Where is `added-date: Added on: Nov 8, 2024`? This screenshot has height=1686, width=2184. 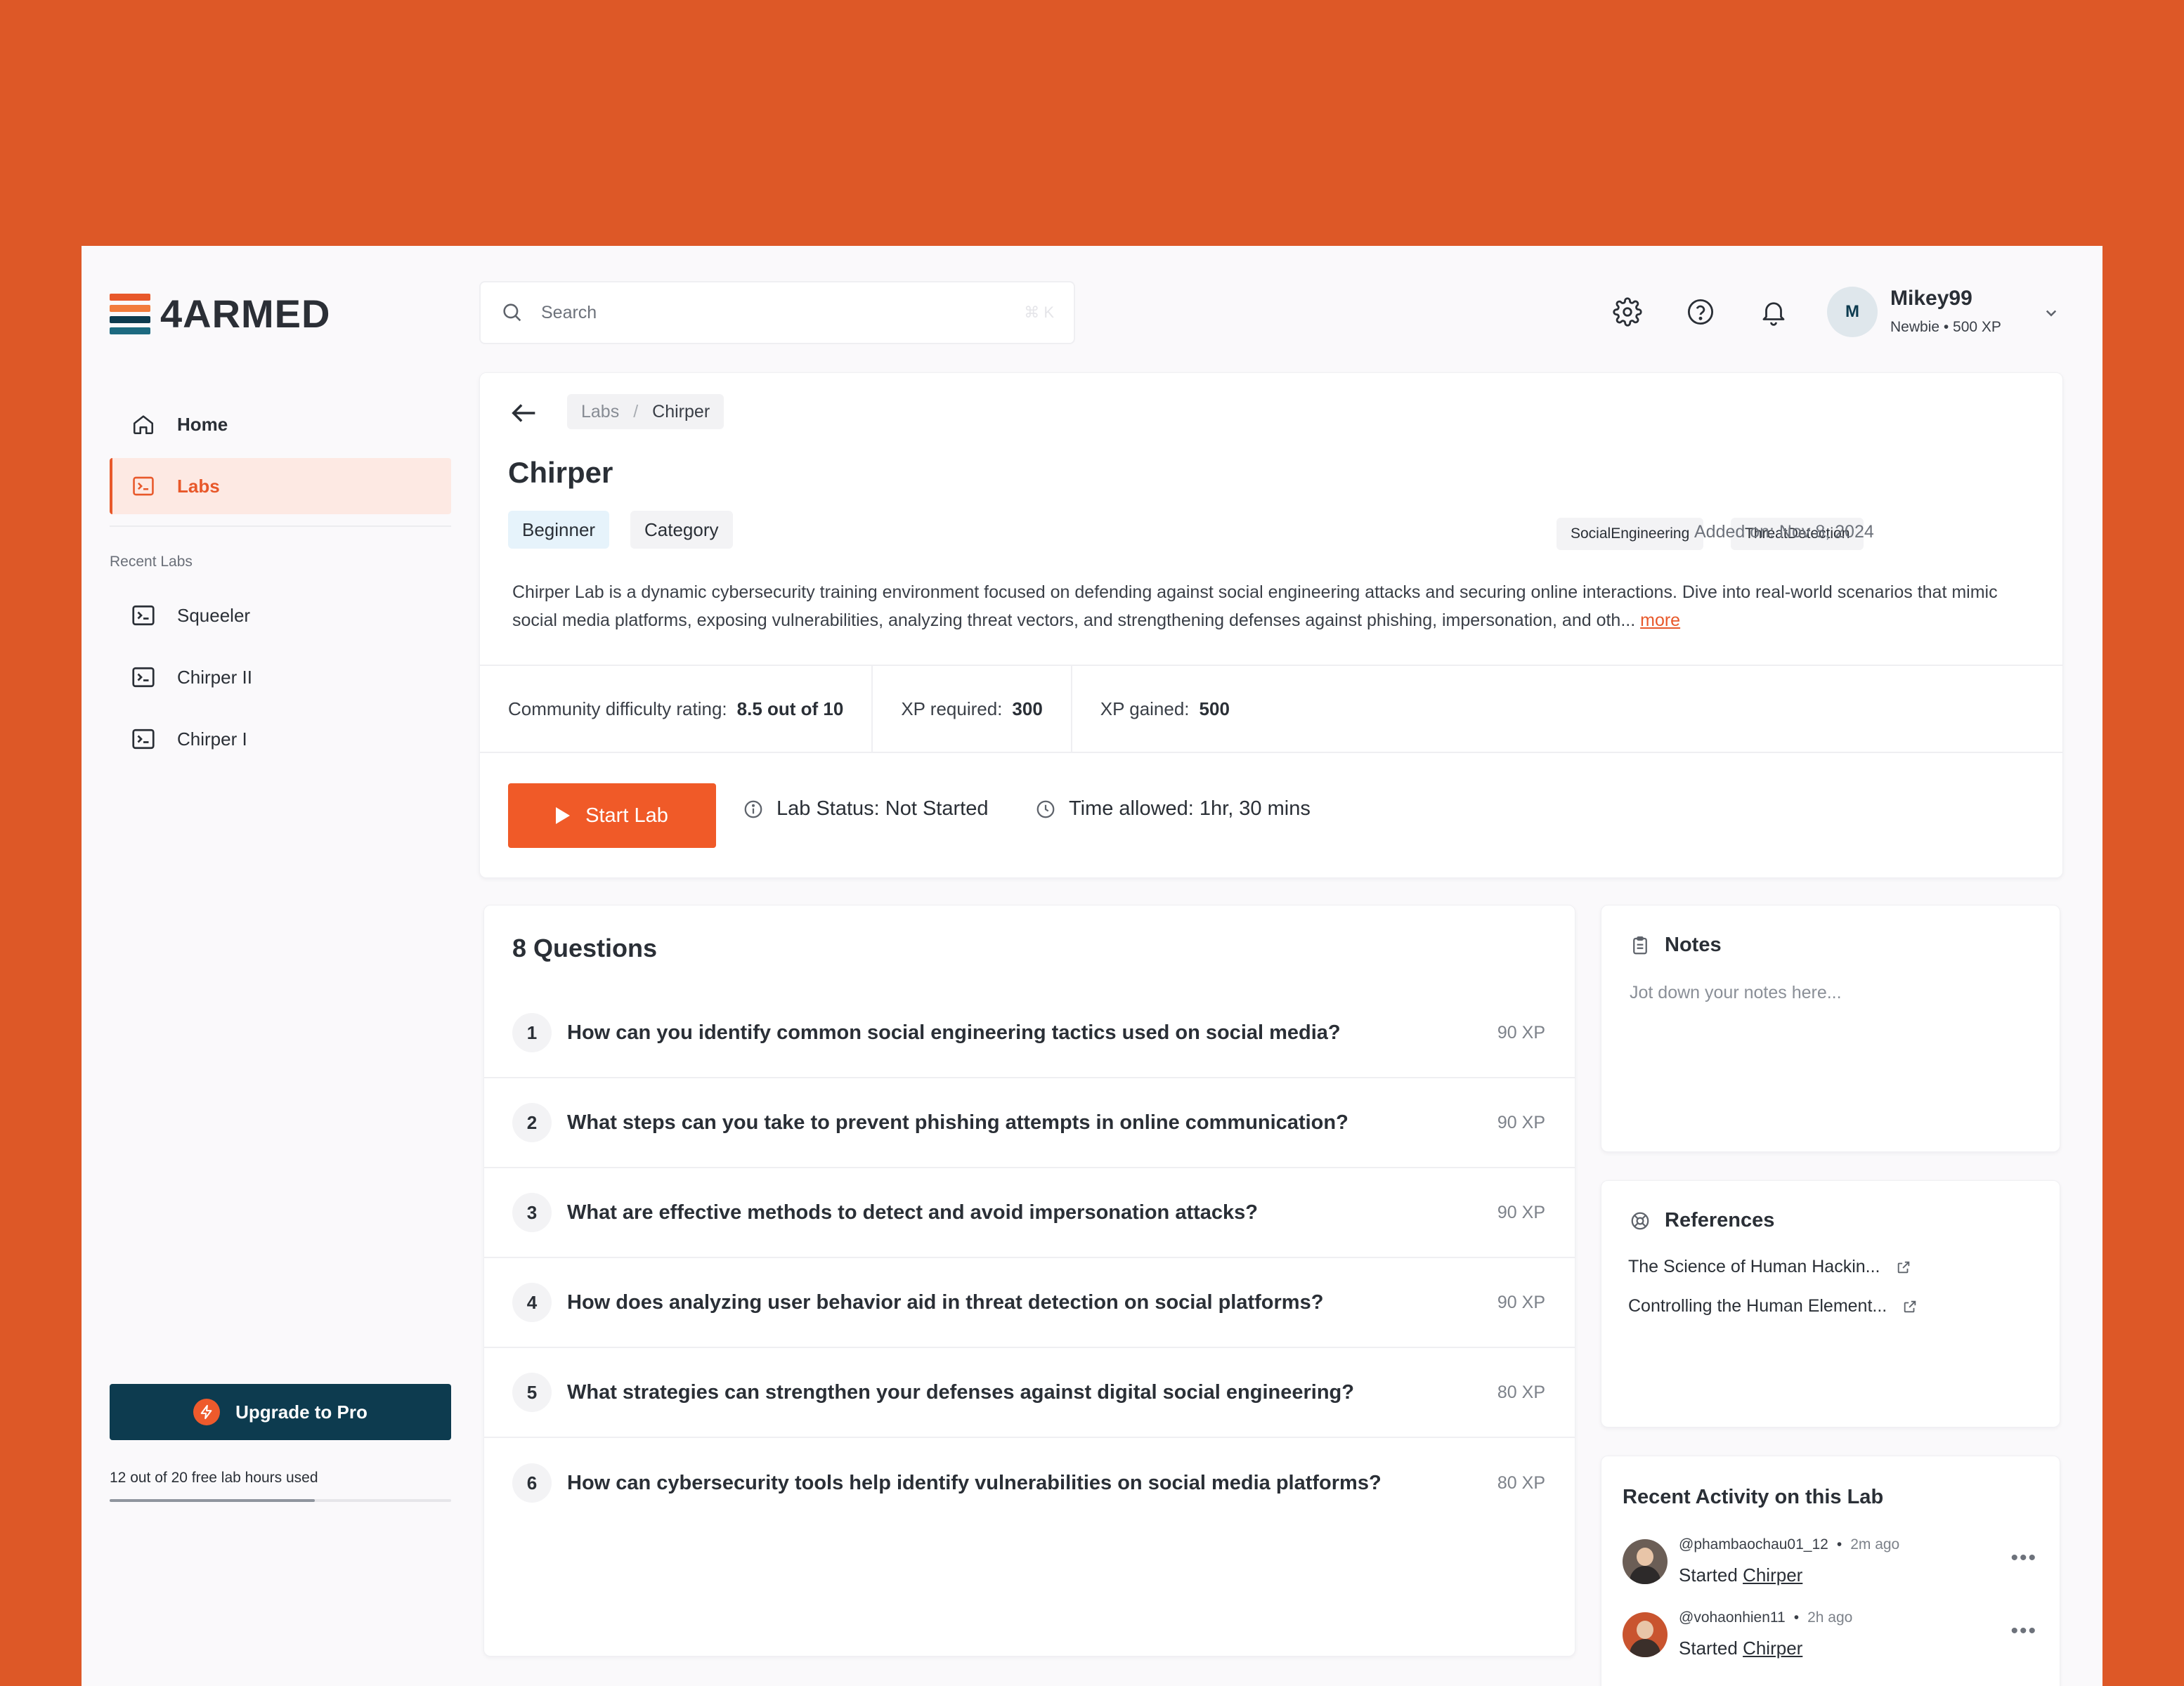
added-date: Added on: Nov 8, 2024 is located at coordinates (1784, 532).